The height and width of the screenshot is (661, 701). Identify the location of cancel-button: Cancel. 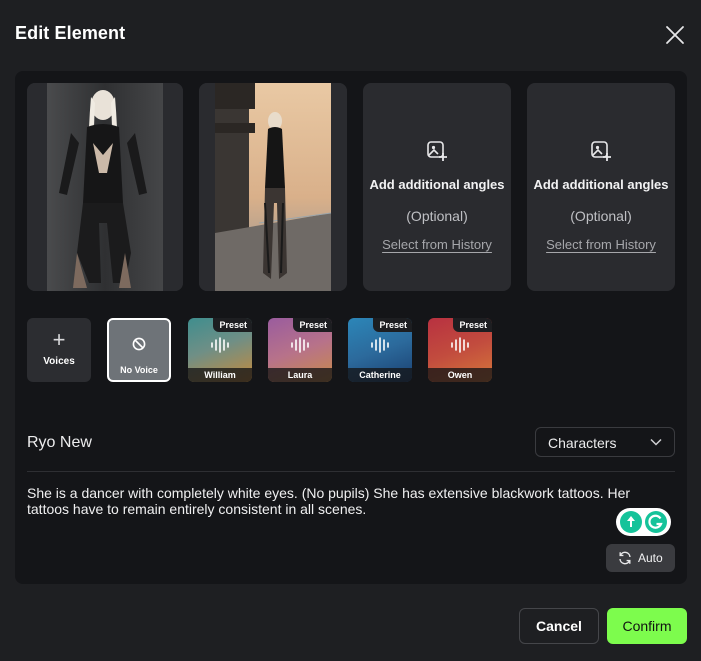
(559, 626).